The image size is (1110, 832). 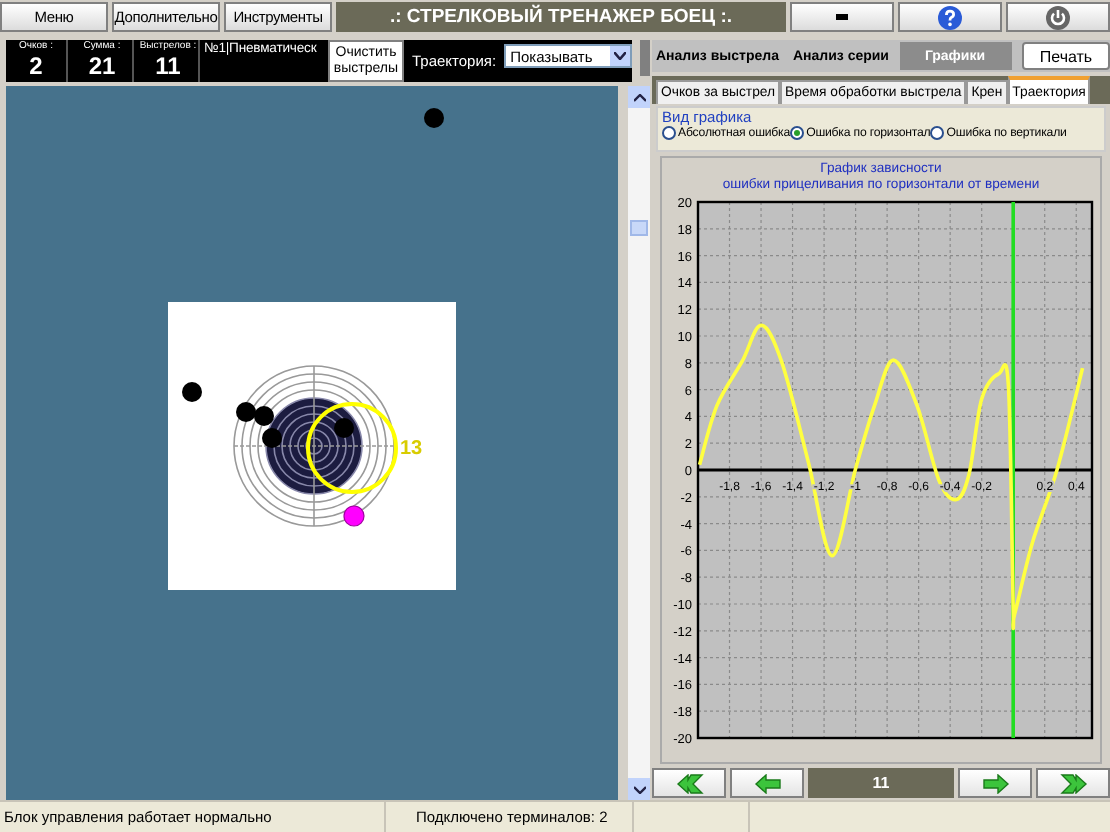 I want to click on scroll-down-icon, so click(x=639, y=789).